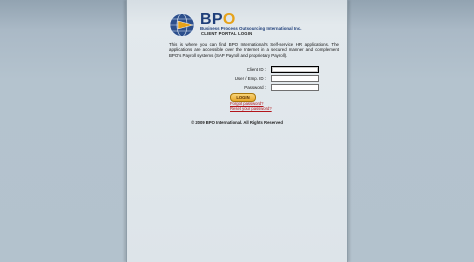 The width and height of the screenshot is (474, 262). I want to click on password-label: Password :, so click(255, 87).